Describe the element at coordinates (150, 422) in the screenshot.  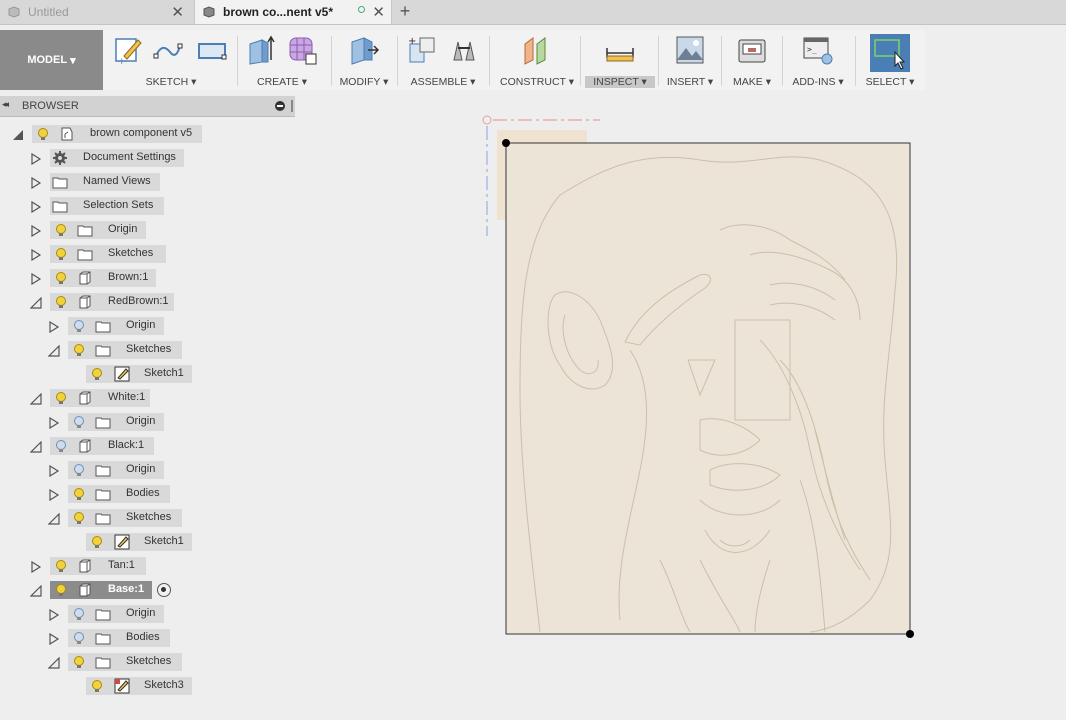
I see `tree-node-white-origin: Origin` at that location.